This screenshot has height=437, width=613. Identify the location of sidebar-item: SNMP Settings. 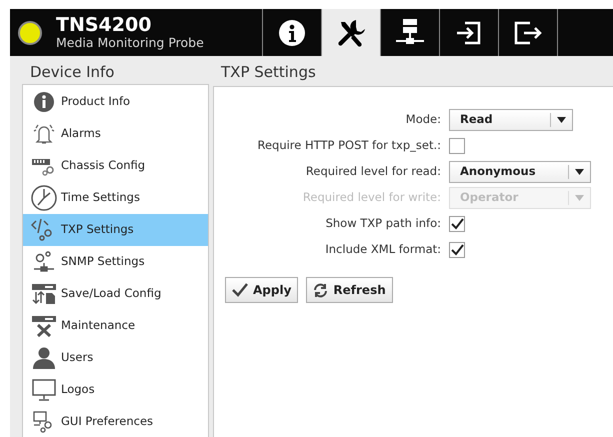
(115, 262).